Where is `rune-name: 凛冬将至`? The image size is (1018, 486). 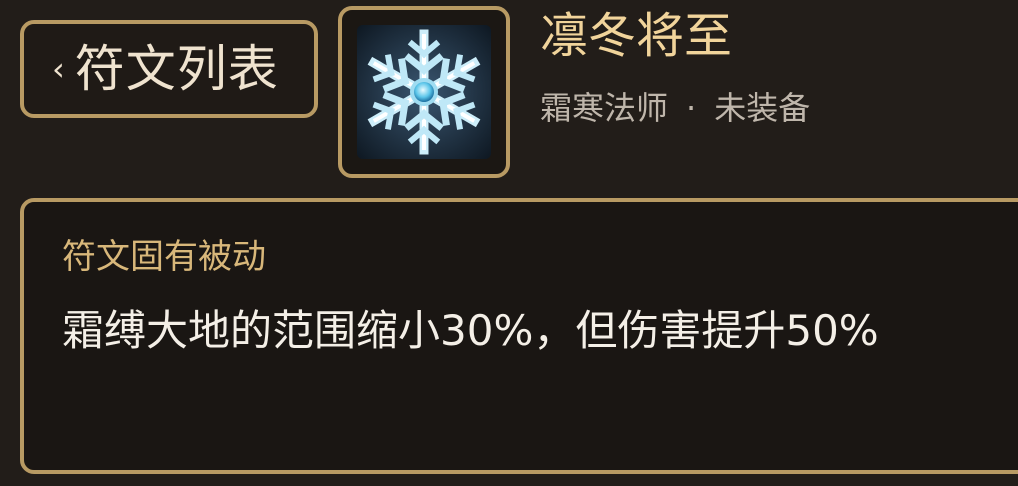 rune-name: 凛冬将至 is located at coordinates (636, 36).